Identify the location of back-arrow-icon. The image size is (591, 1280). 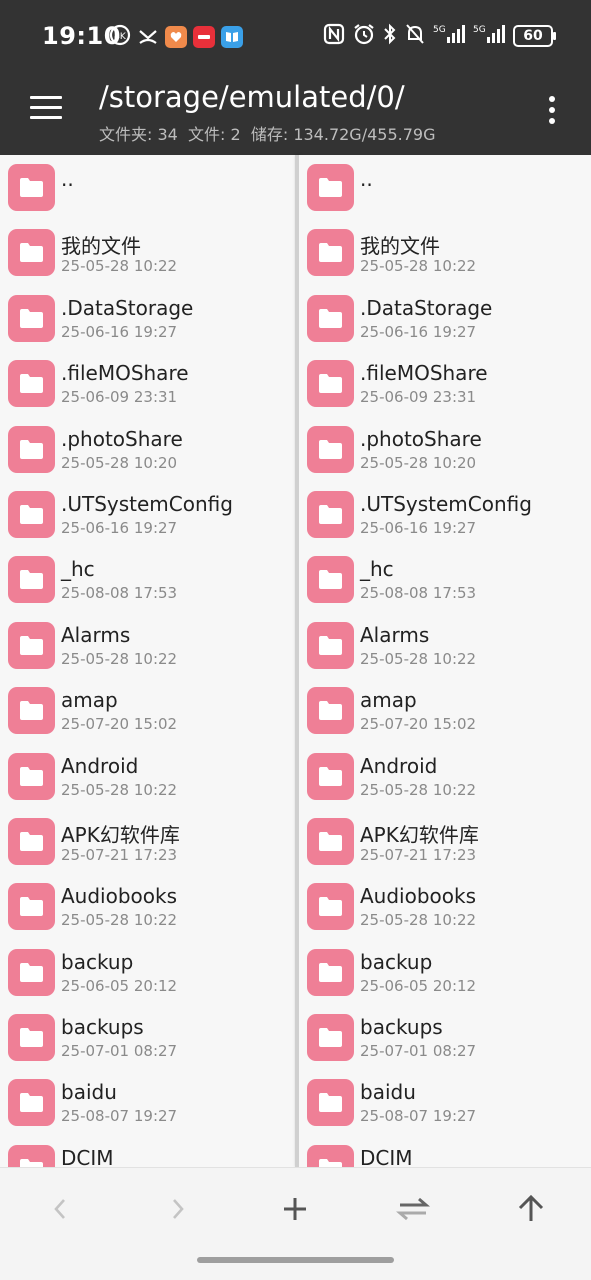
(60, 1209).